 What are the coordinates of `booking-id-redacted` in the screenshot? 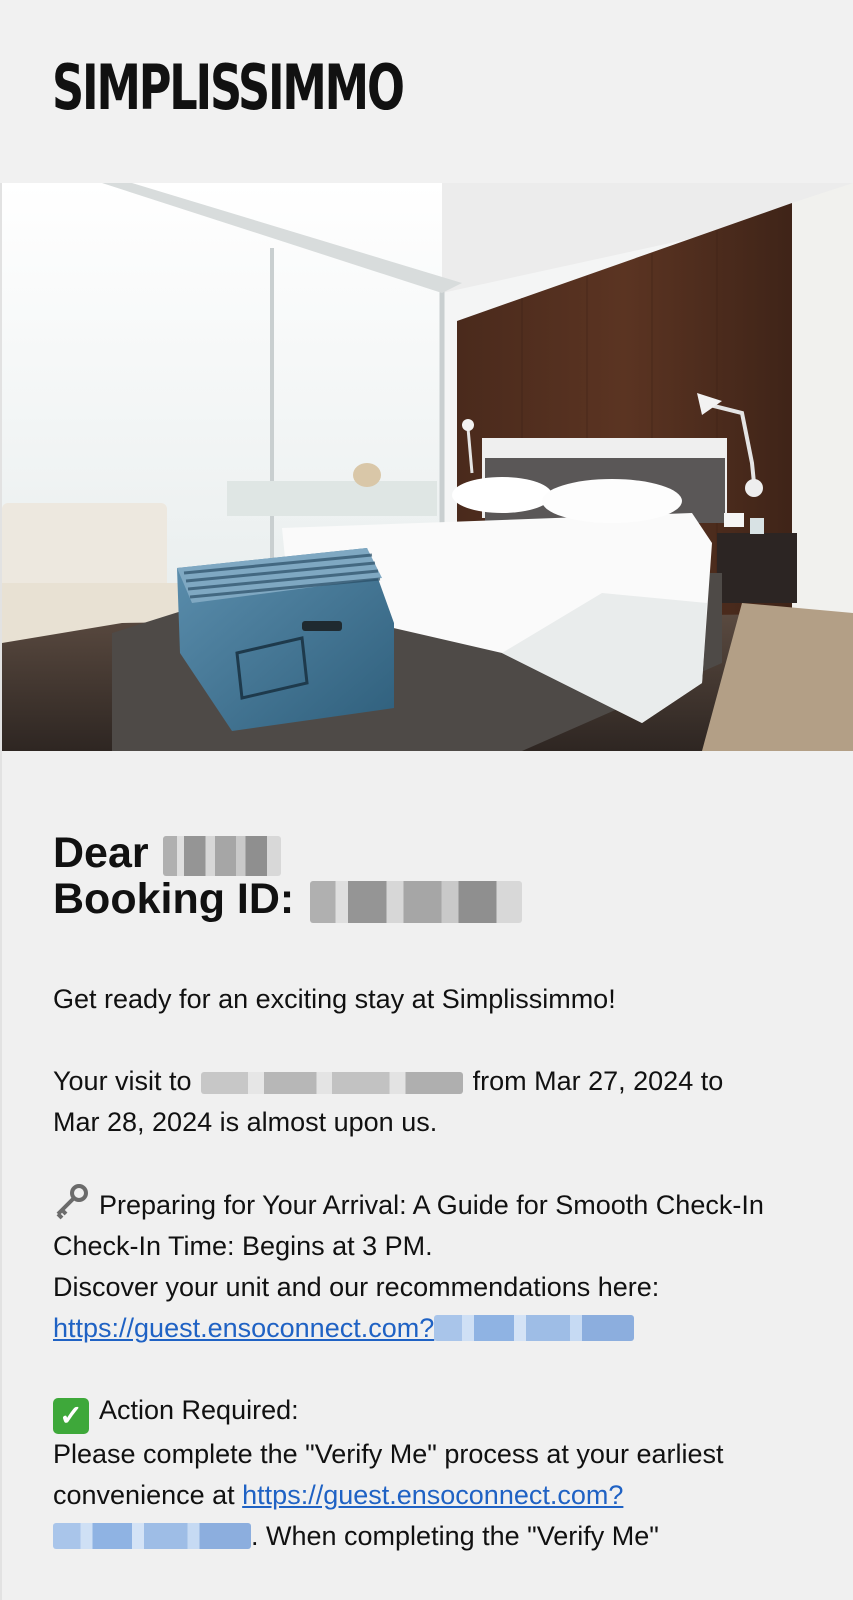 It's located at (416, 901).